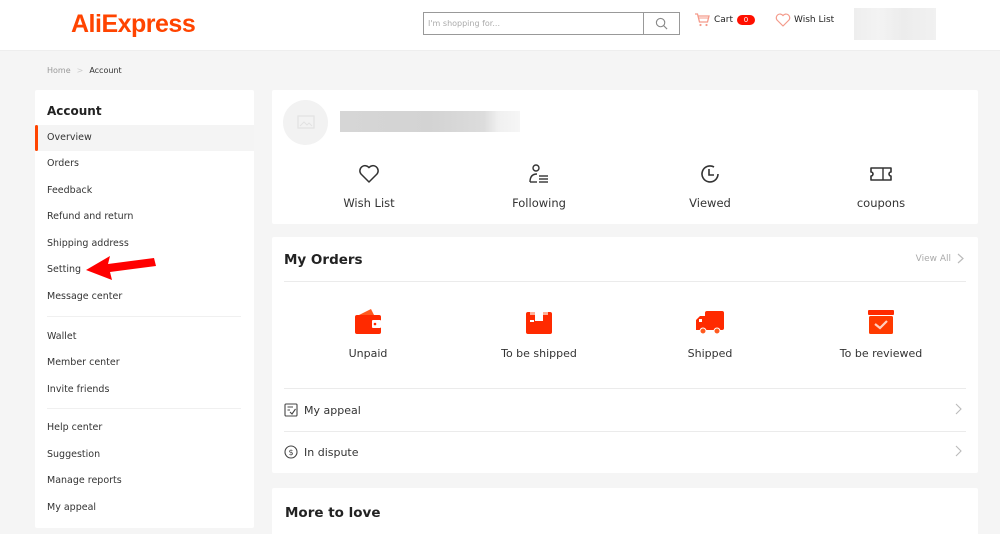 The image size is (1000, 534). What do you see at coordinates (533, 23) in the screenshot?
I see `search-input` at bounding box center [533, 23].